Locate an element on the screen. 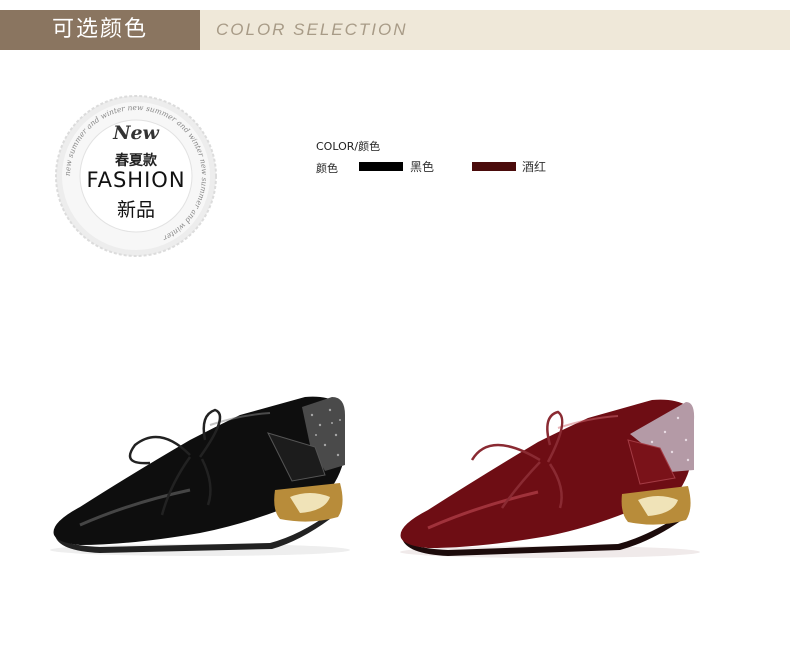  color-swatch-wine is located at coordinates (494, 166).